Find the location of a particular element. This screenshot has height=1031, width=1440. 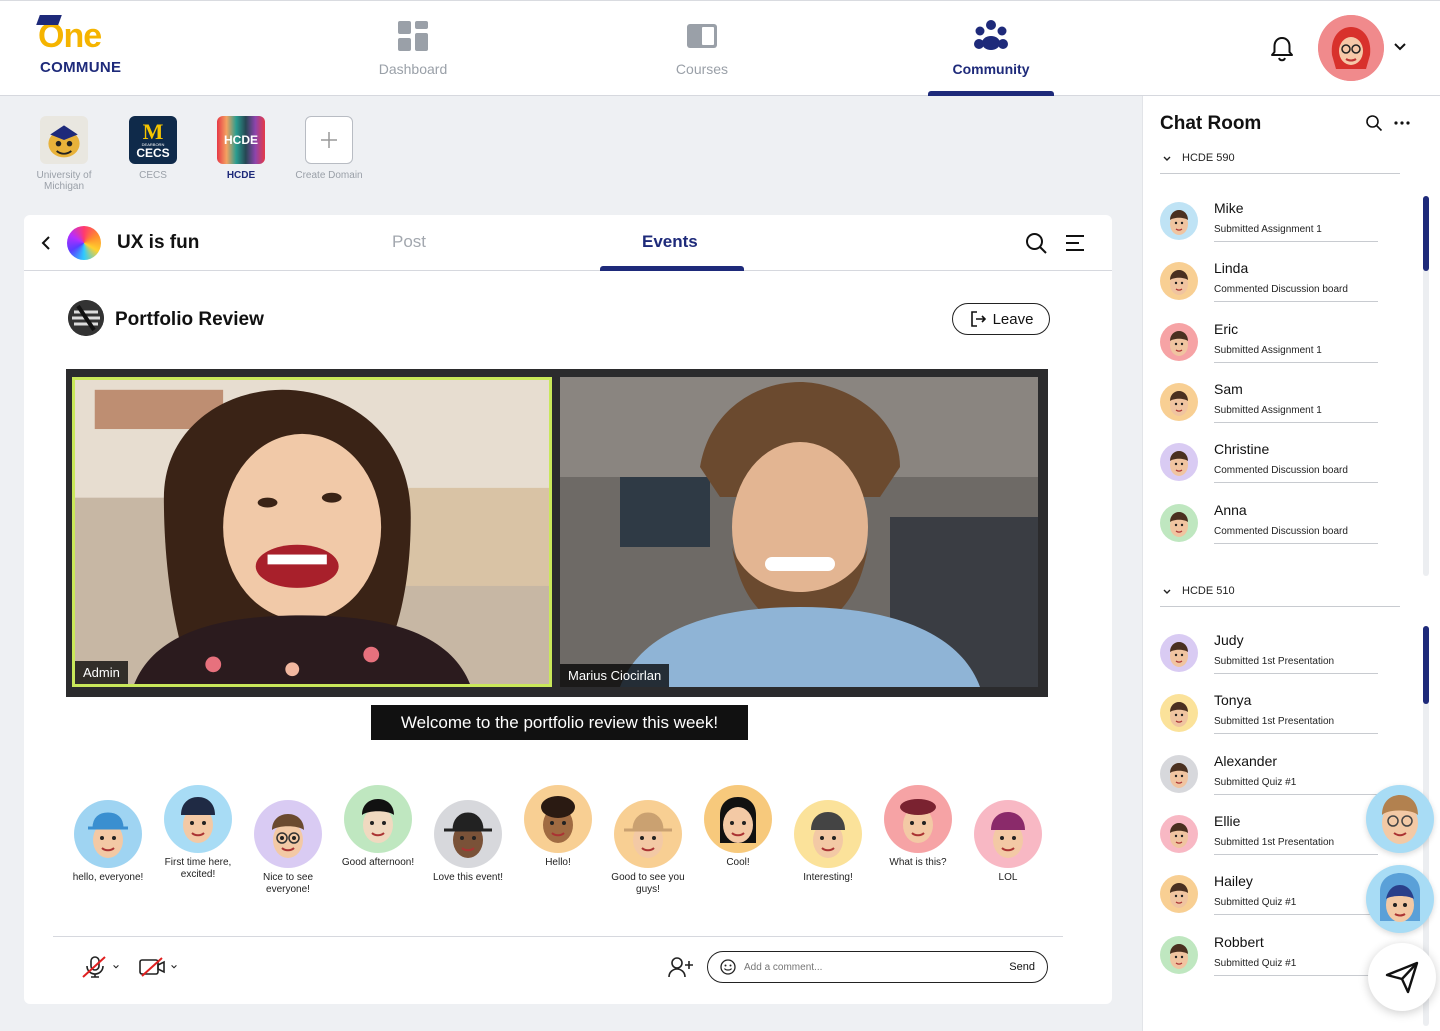

nav-community: Community is located at coordinates (991, 57).